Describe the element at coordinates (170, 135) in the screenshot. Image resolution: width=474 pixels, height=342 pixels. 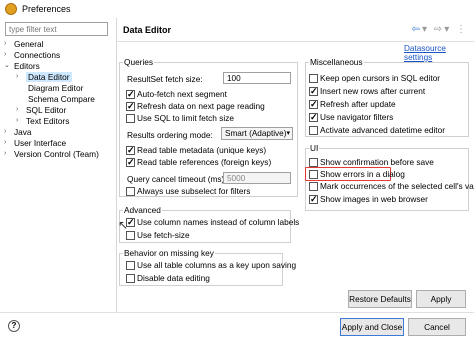
I see `ordering-label: Results ordering mode:` at that location.